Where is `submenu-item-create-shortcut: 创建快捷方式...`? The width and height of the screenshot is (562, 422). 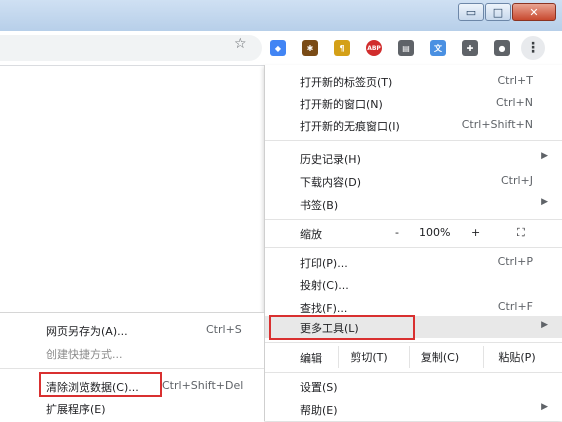
submenu-item-create-shortcut: 创建快捷方式... is located at coordinates (132, 353).